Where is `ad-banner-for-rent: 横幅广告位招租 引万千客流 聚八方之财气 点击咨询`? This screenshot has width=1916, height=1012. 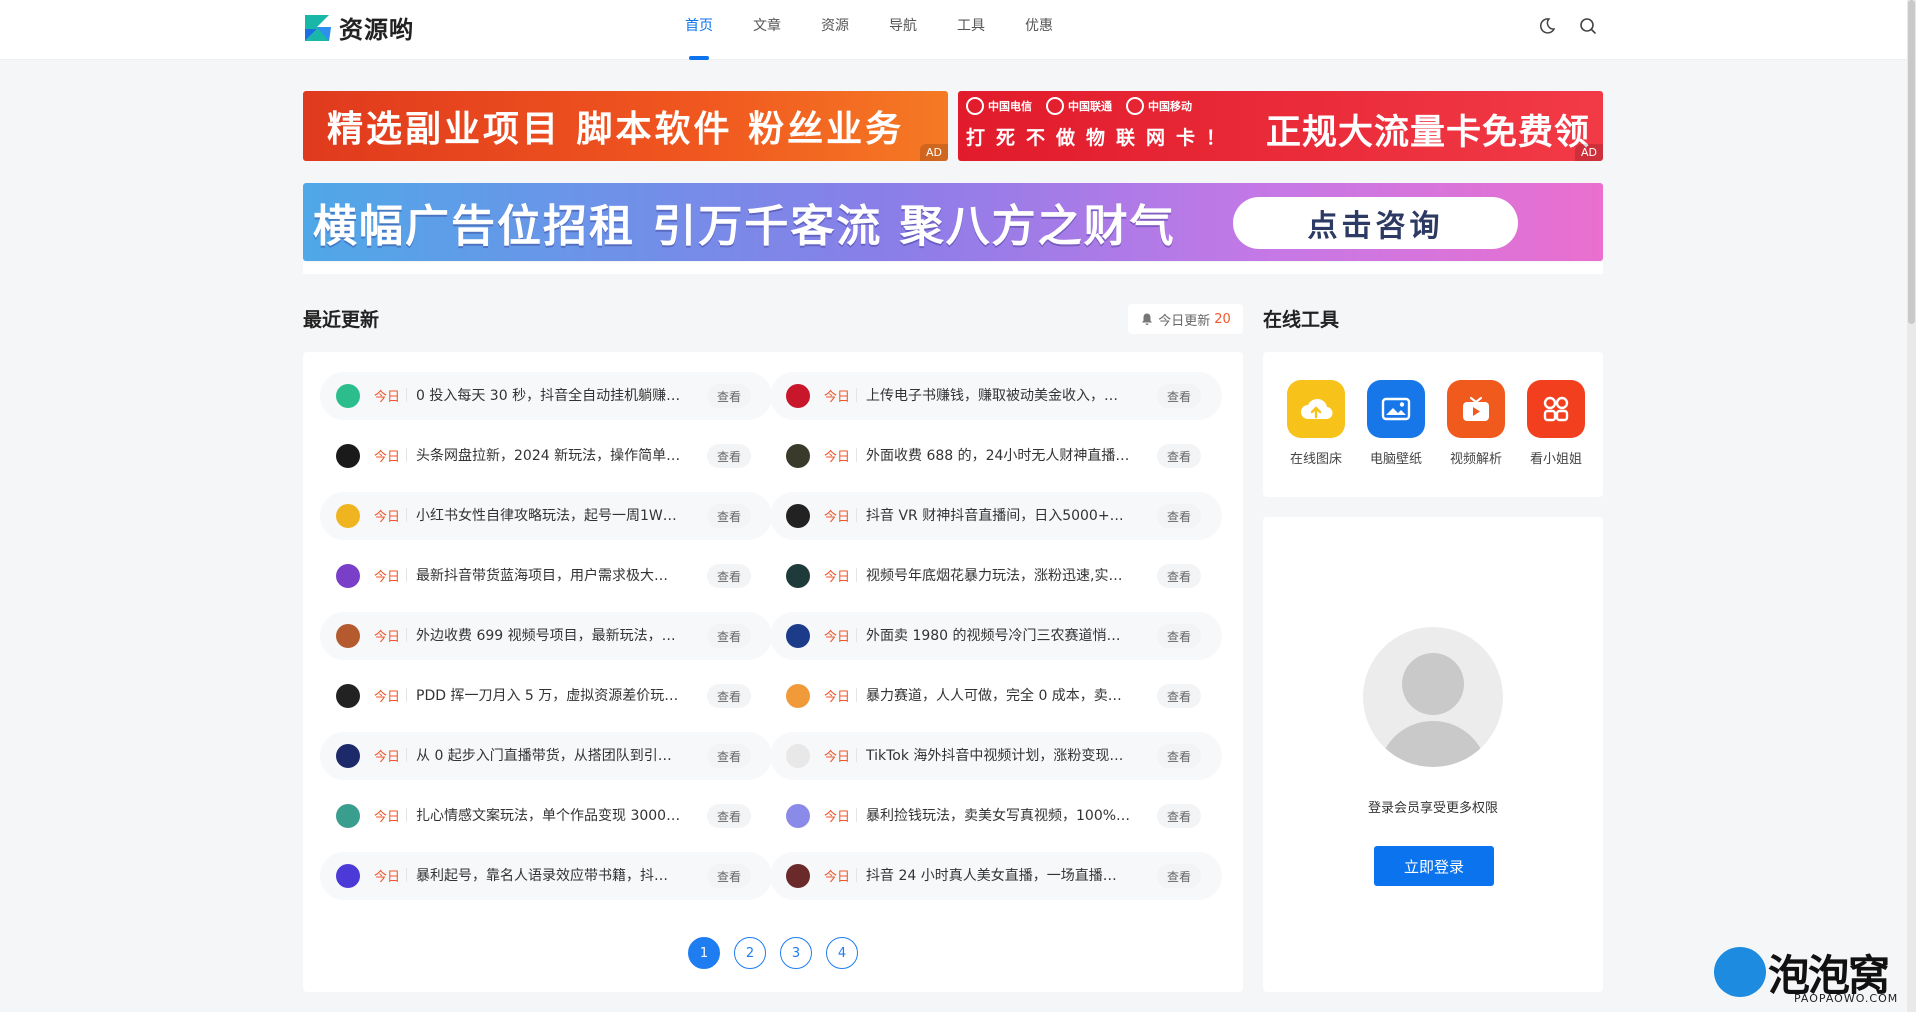
ad-banner-for-rent: 横幅广告位招租 引万千客流 聚八方之财气 点击咨询 is located at coordinates (953, 222).